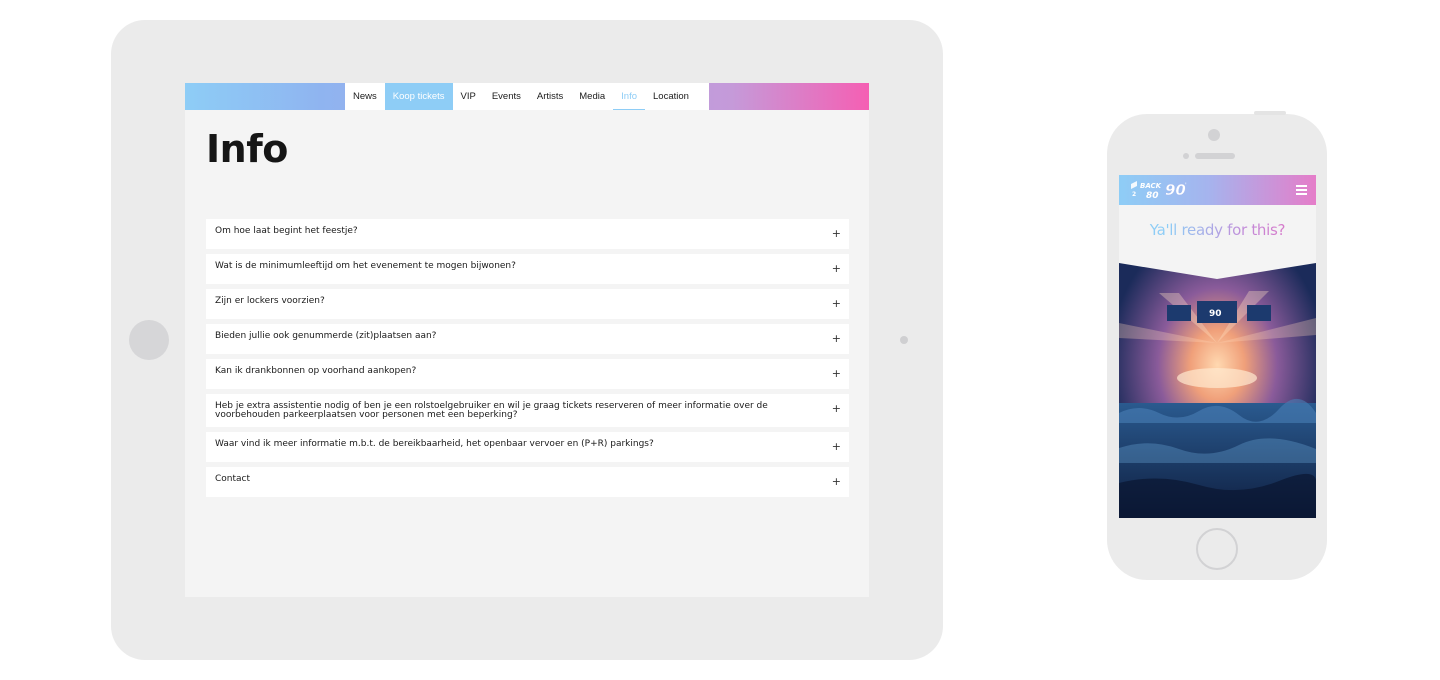  I want to click on faq-question: Om hoe laat begint het feestje?, so click(286, 231).